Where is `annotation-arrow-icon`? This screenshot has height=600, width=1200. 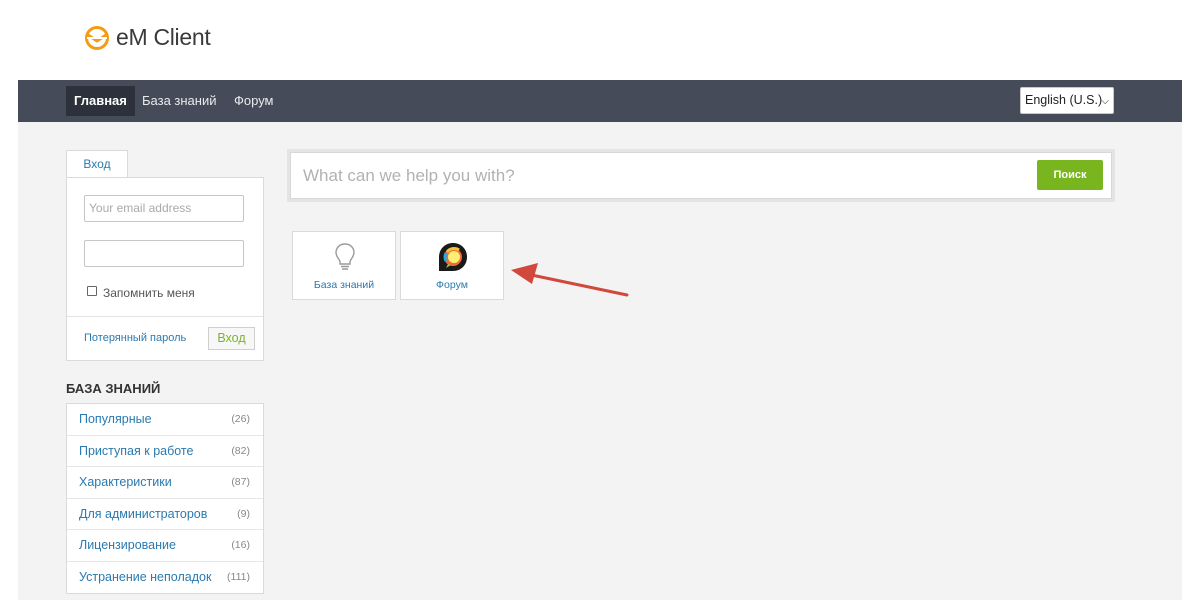
annotation-arrow-icon is located at coordinates (570, 280).